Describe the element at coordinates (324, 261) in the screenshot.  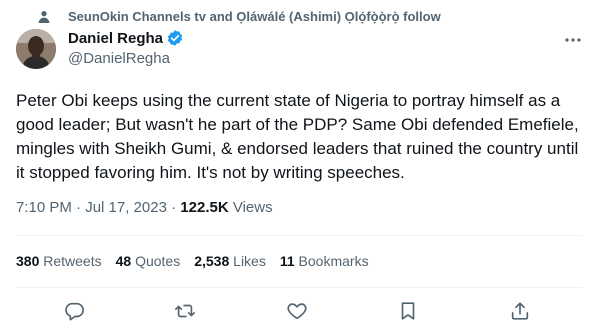
I see `bookmarks-stat: 11 Bookmarks` at that location.